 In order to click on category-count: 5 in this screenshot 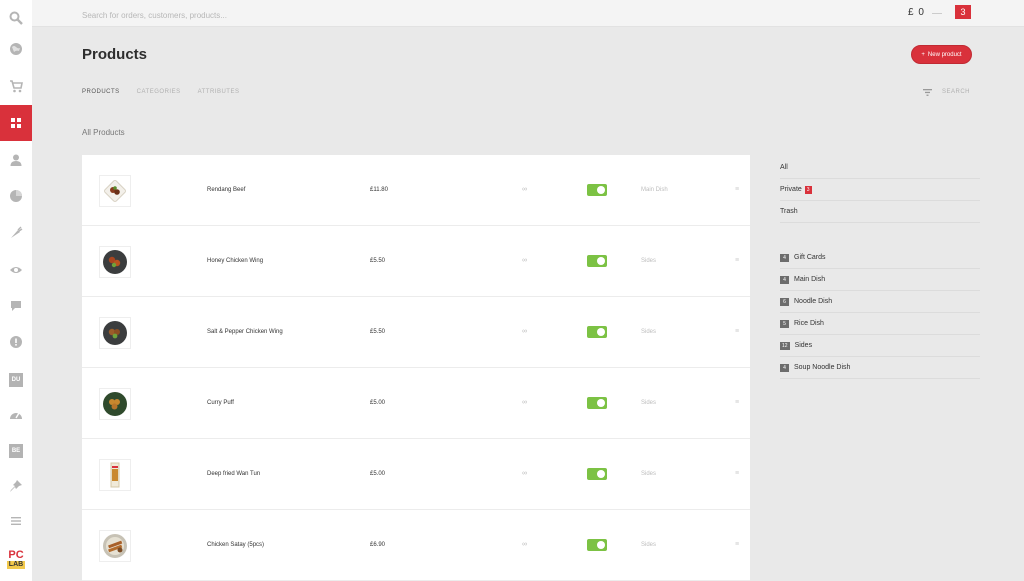, I will do `click(784, 323)`.